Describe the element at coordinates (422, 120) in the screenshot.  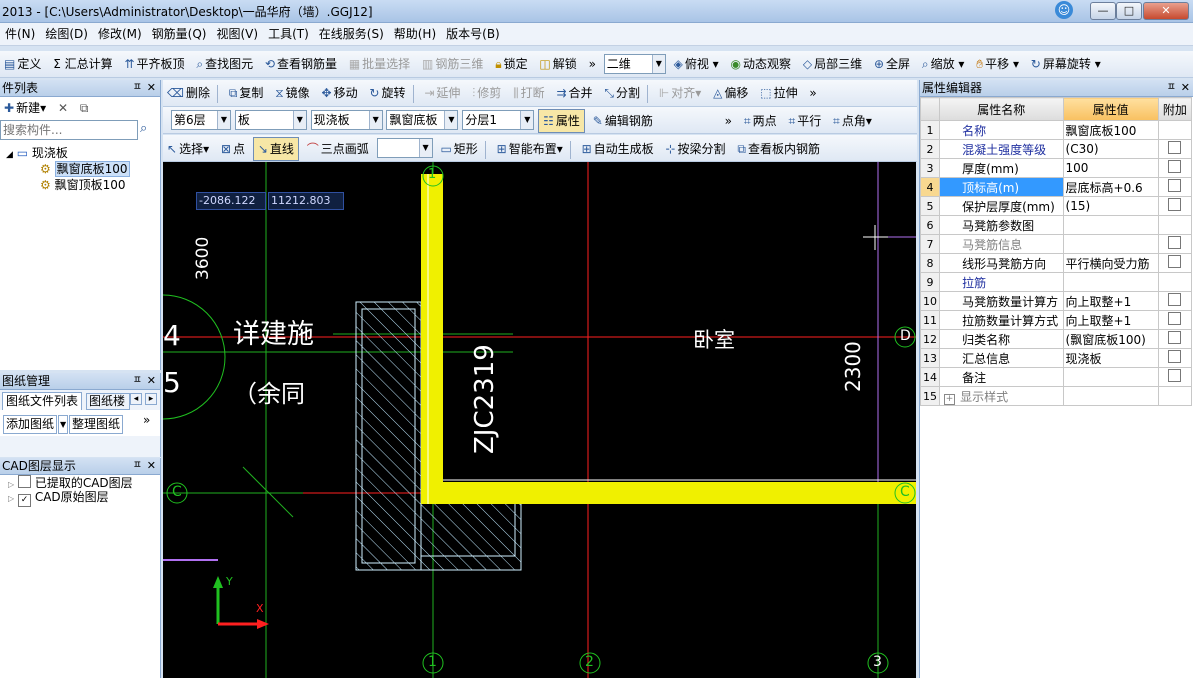
I see `component-select: 飘窗底板 ▼` at that location.